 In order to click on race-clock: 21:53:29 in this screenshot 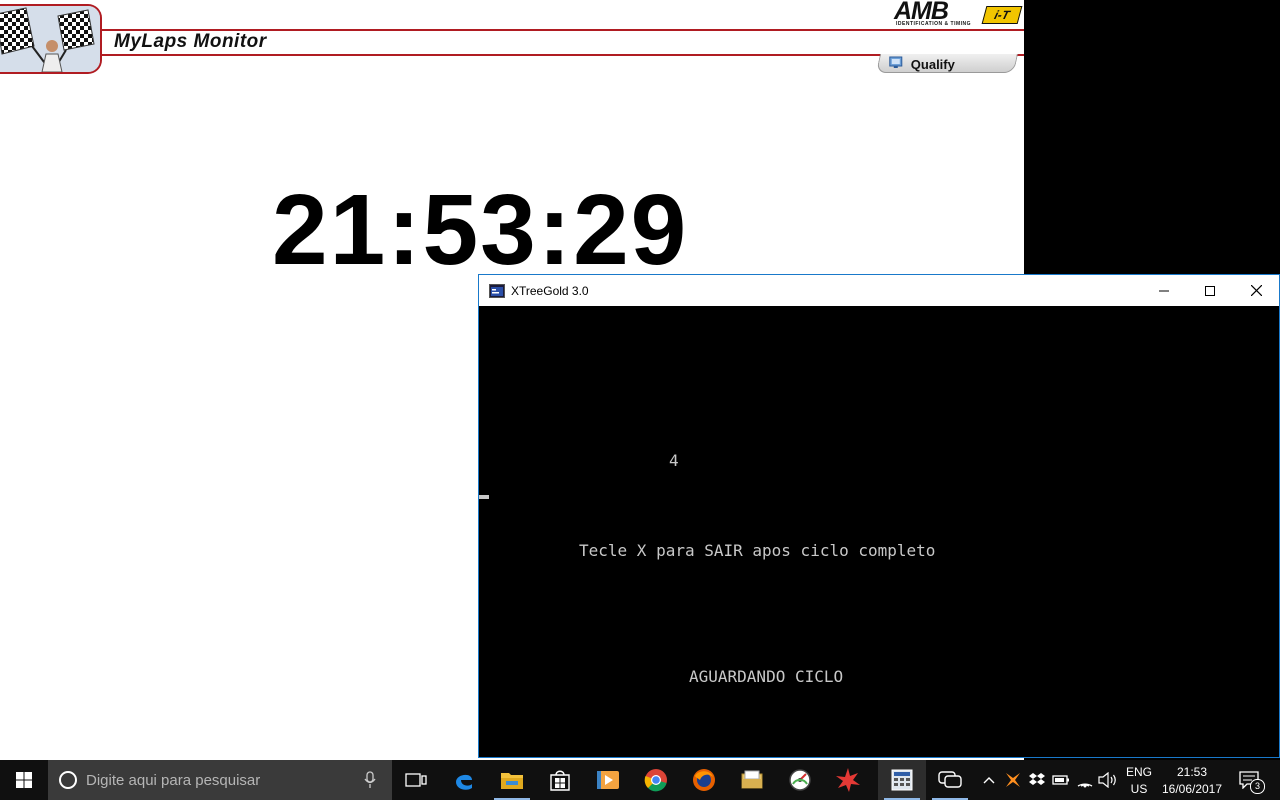, I will do `click(480, 230)`.